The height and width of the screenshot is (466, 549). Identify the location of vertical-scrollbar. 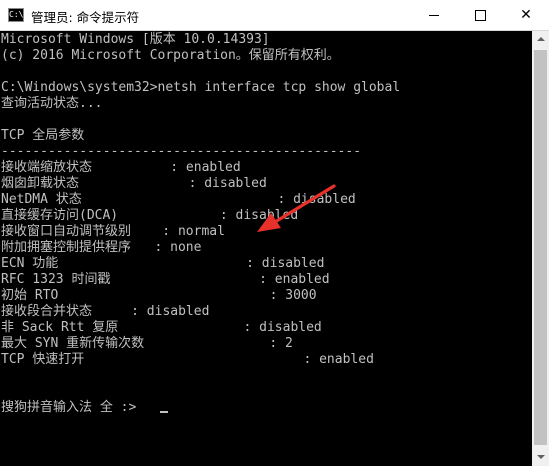
(540, 248).